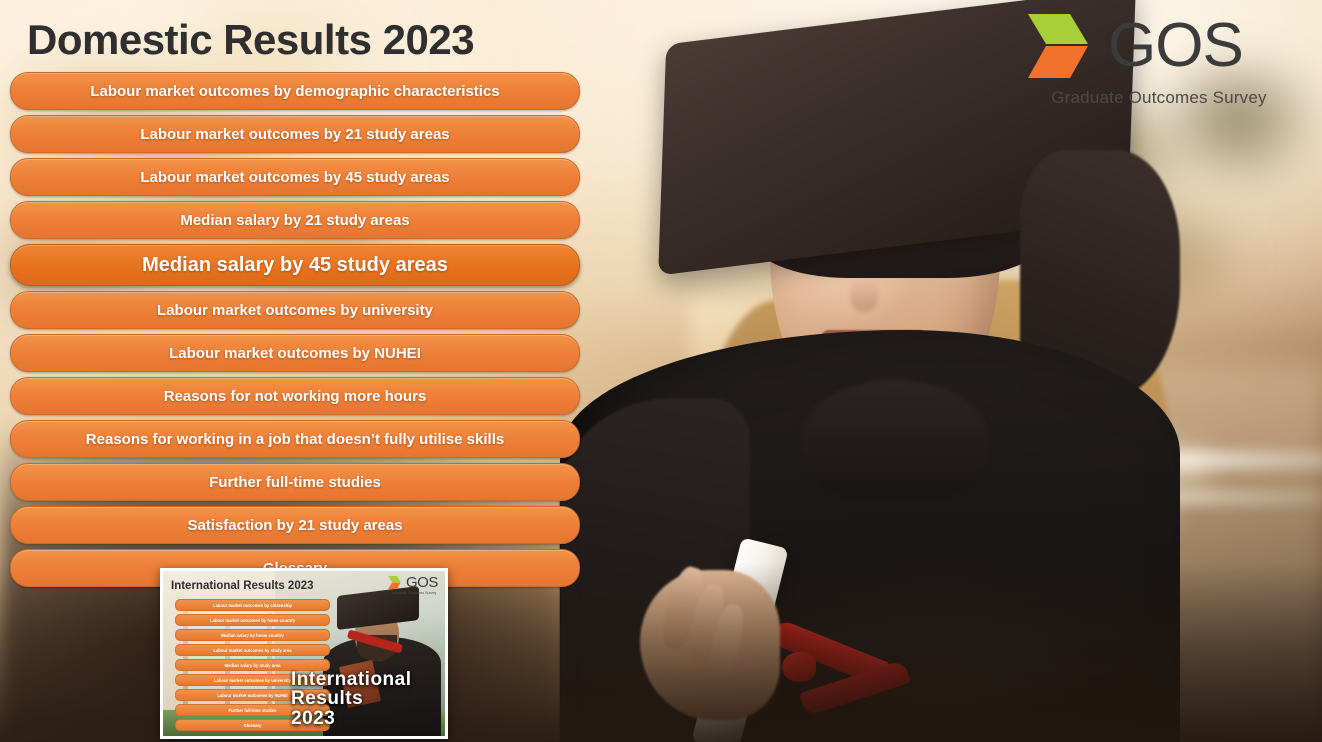 The height and width of the screenshot is (742, 1322). What do you see at coordinates (864, 295) in the screenshot?
I see `nose` at bounding box center [864, 295].